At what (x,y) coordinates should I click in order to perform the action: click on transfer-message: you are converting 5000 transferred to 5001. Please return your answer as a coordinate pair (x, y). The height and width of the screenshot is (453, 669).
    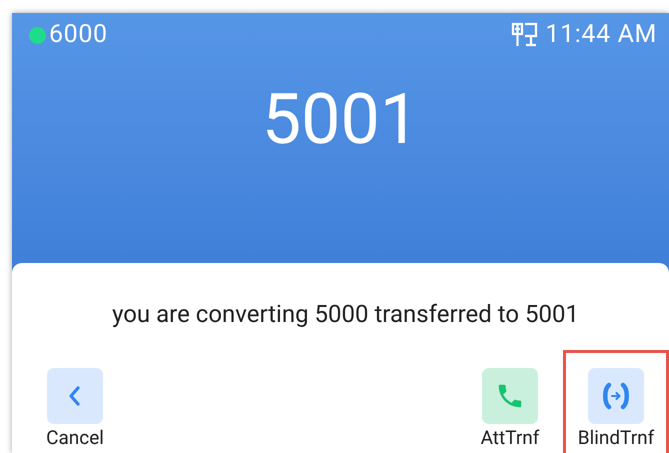
    Looking at the image, I should click on (345, 314).